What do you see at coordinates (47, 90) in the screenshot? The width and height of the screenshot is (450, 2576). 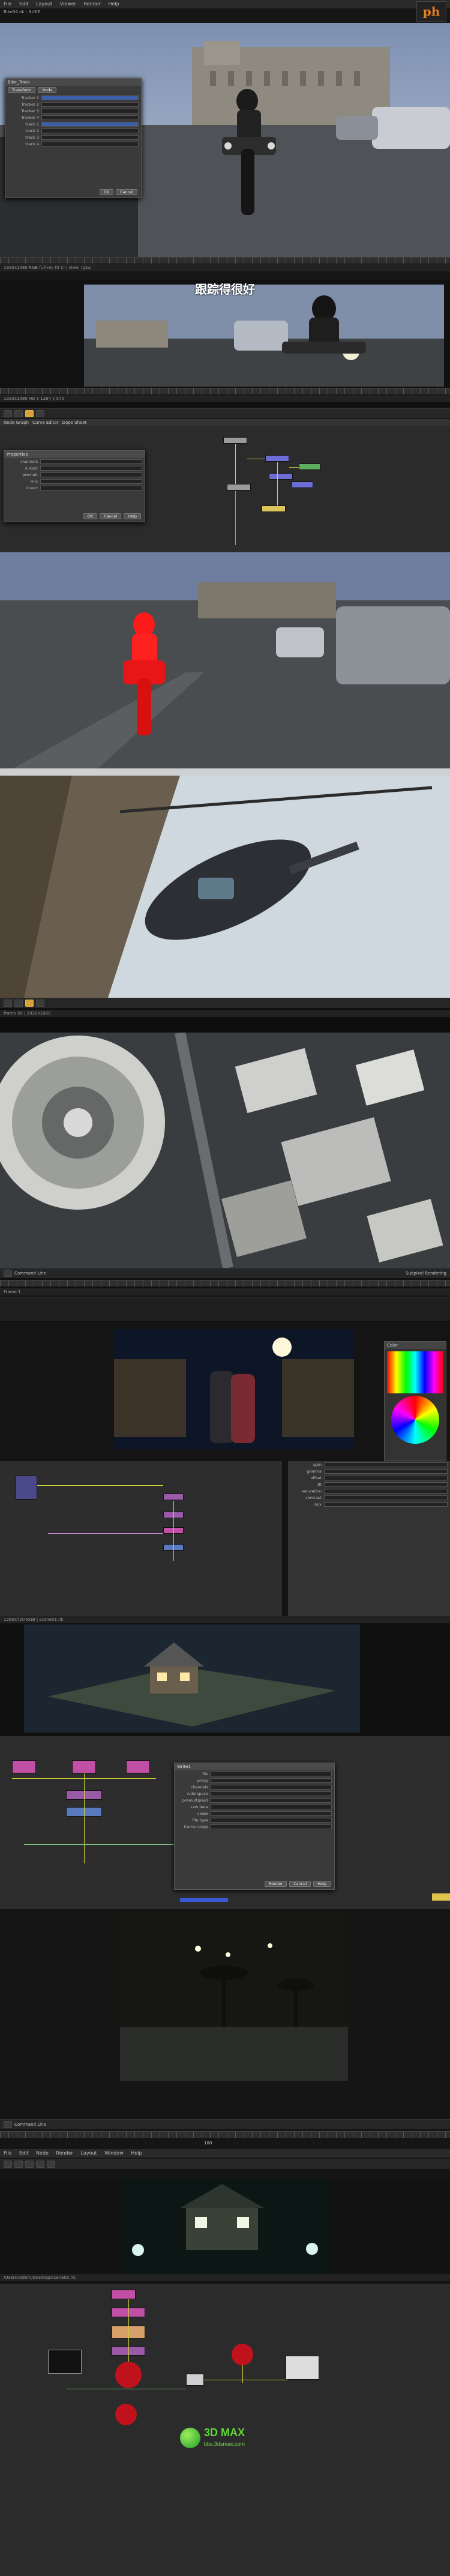 I see `tab-node: Node` at bounding box center [47, 90].